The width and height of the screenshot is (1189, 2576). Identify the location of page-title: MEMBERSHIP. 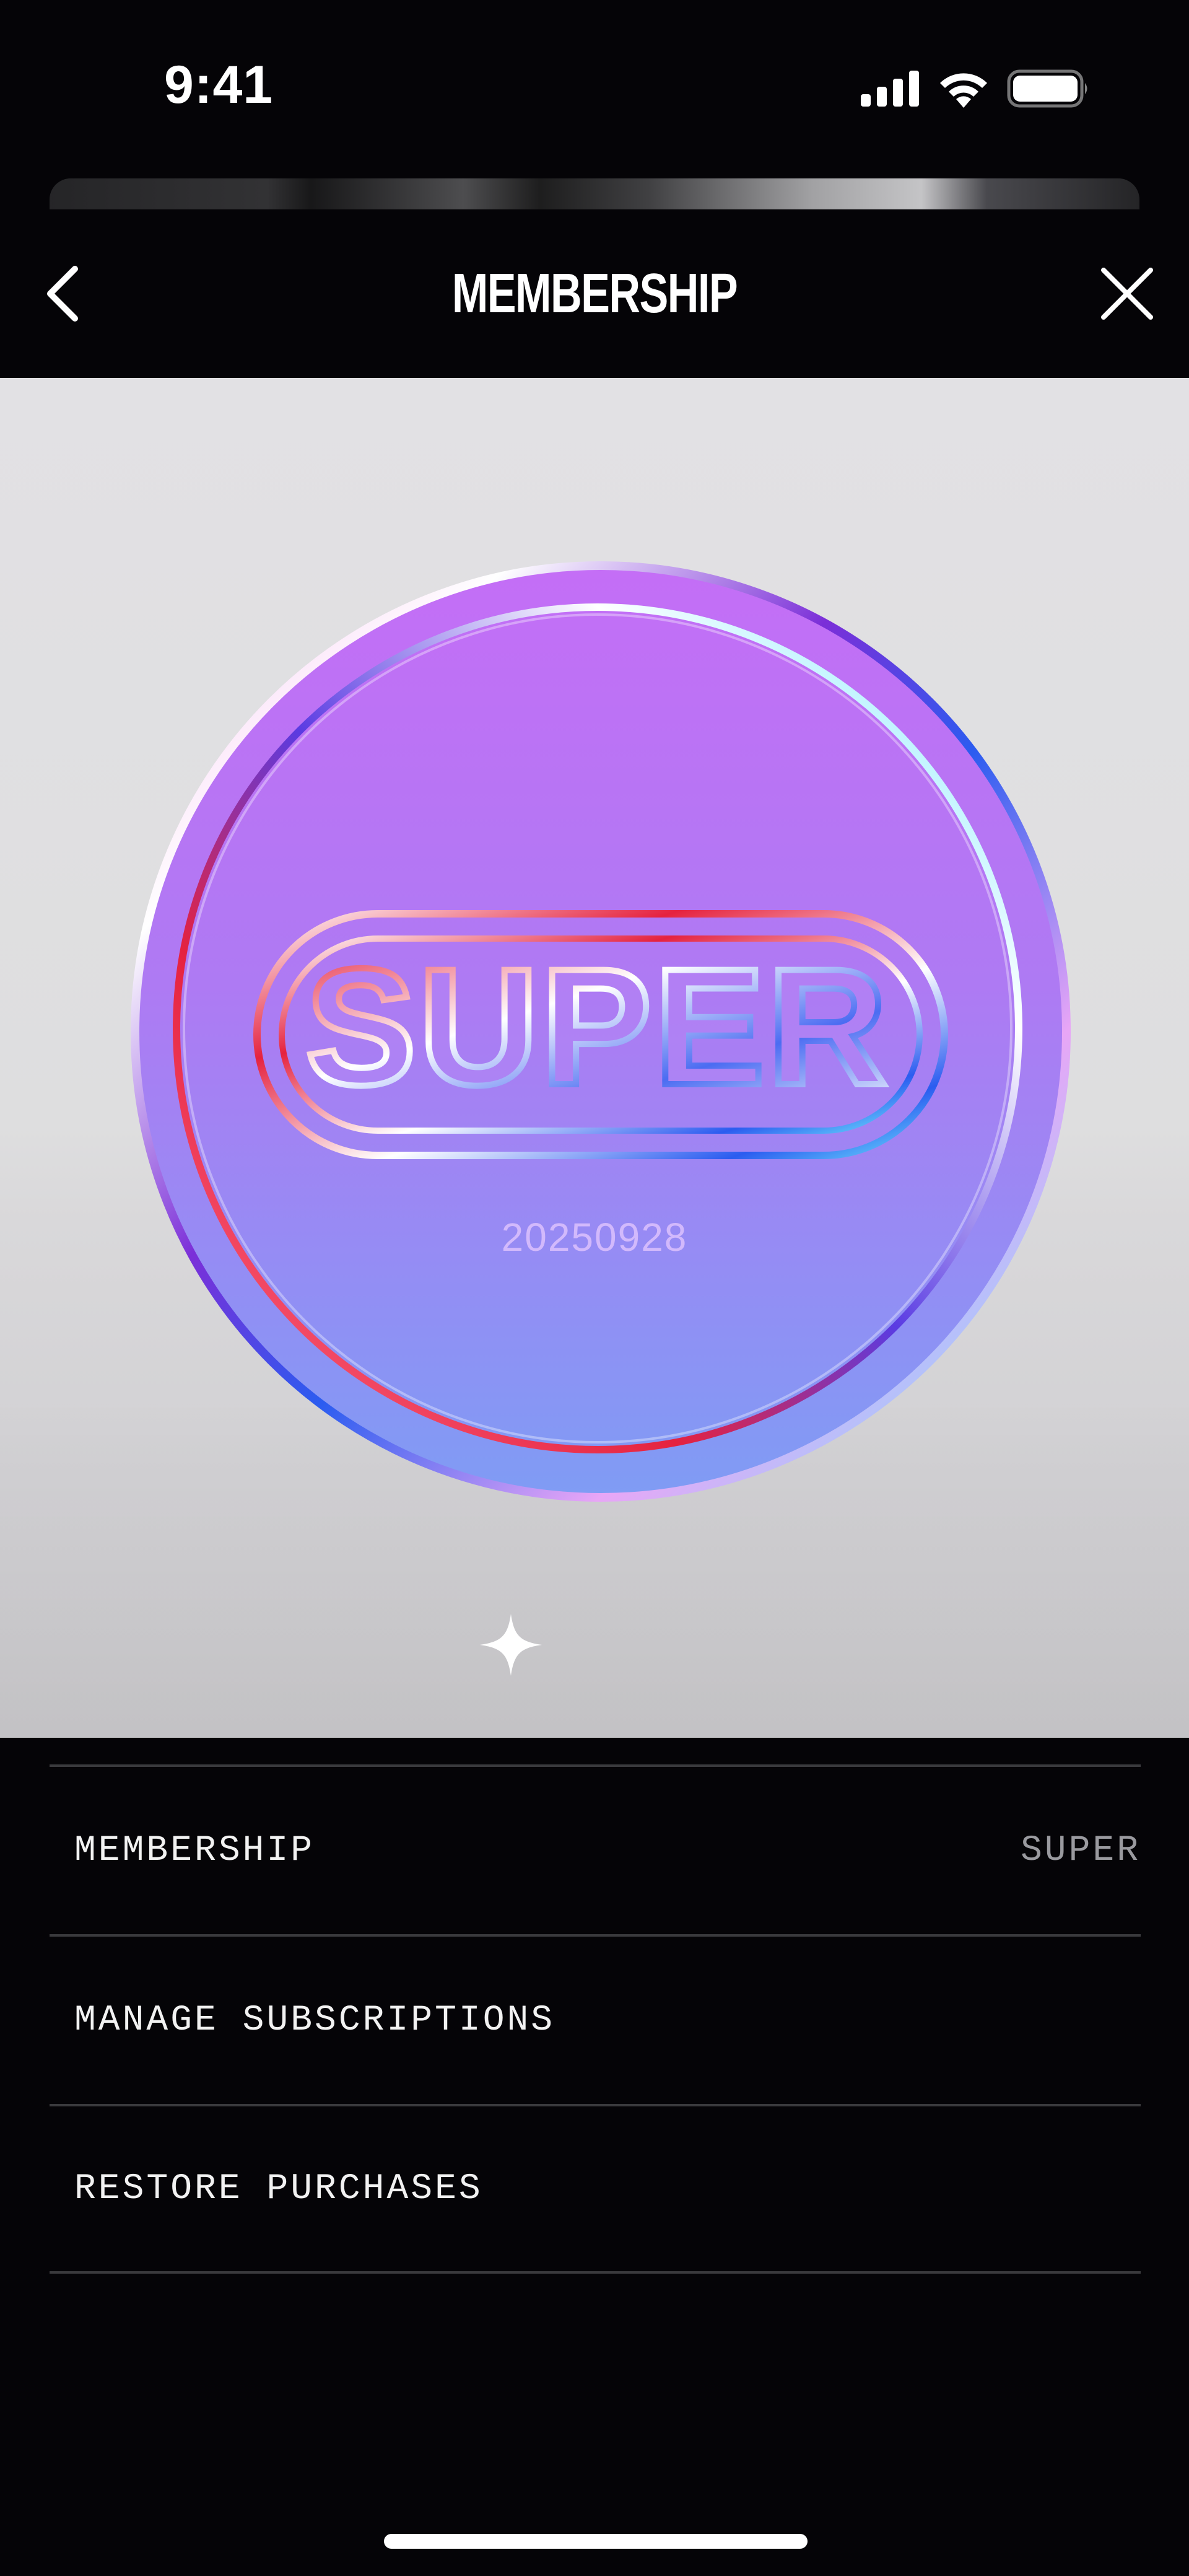
(594, 293).